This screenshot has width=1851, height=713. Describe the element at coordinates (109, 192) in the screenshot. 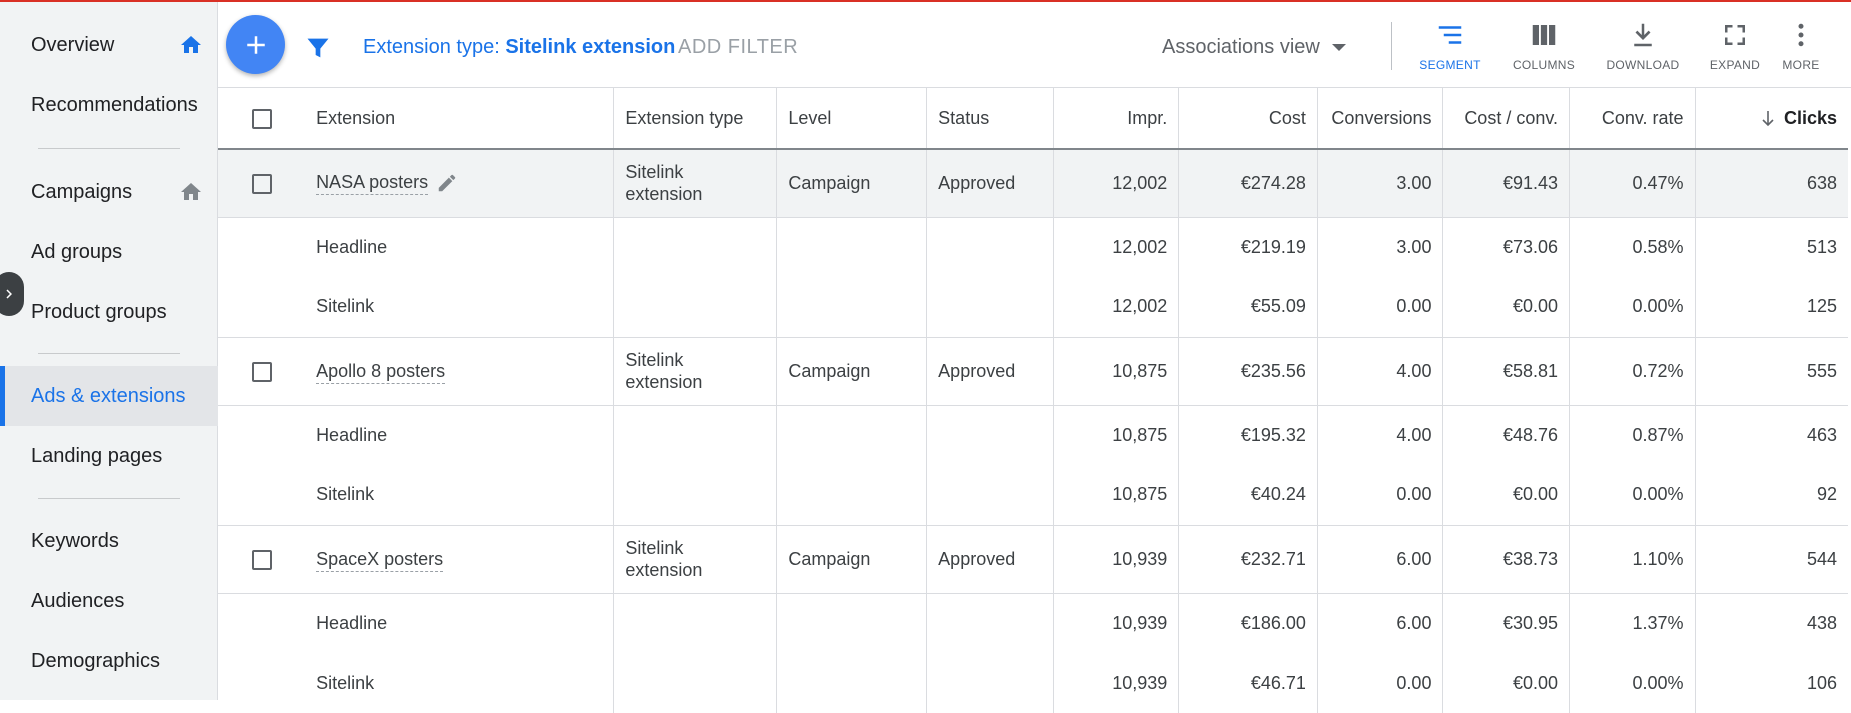

I see `sidebar-item-campaigns: Campaigns` at that location.